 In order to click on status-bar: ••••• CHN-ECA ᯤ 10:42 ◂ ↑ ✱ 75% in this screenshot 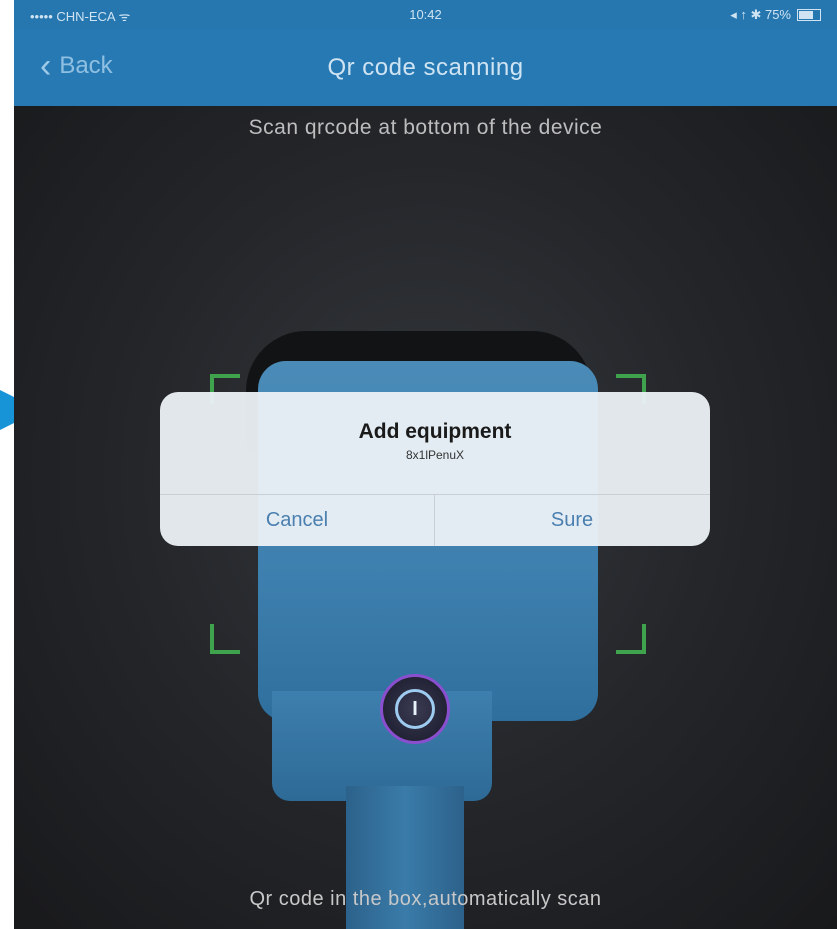, I will do `click(425, 15)`.